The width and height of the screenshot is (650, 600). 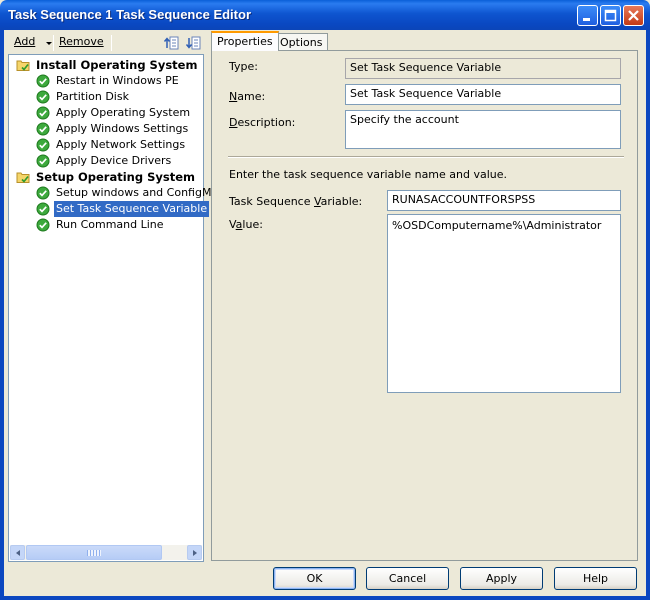 I want to click on tree-item-label: Apply Network Settings, so click(x=121, y=144).